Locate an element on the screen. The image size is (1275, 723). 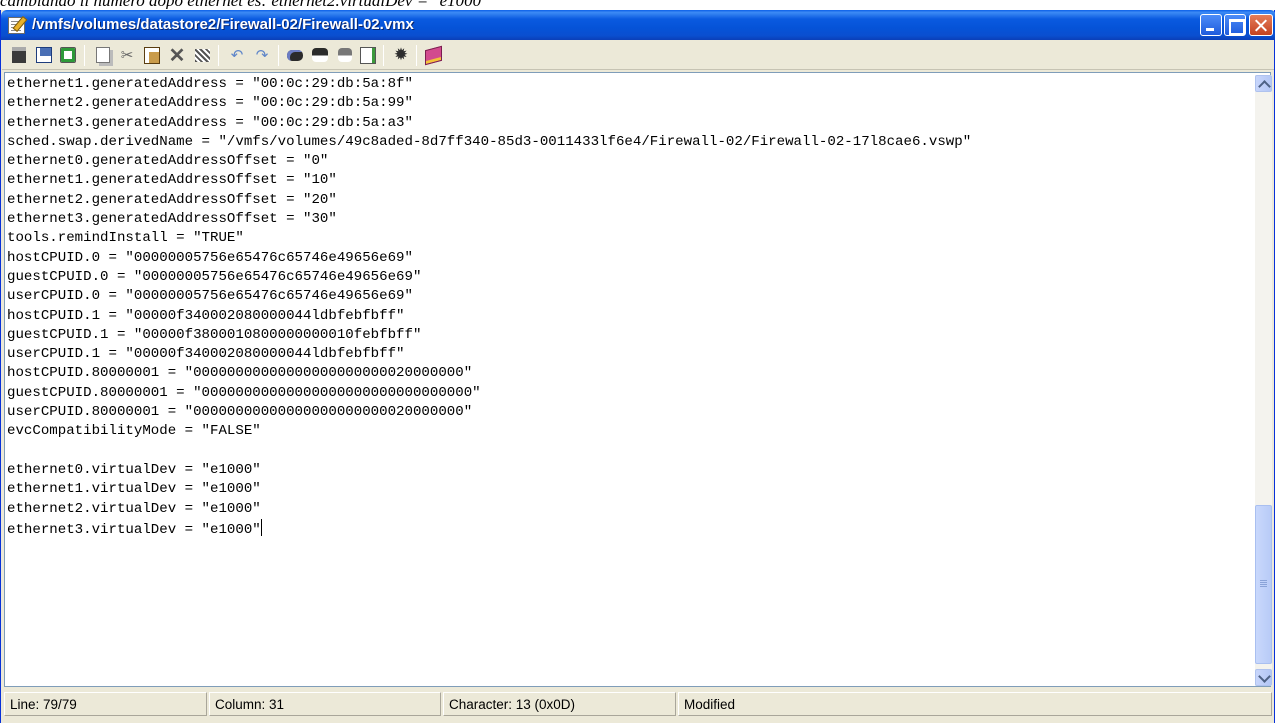
editor-line: evcCompatibilityMode = "FALSE" is located at coordinates (629, 431).